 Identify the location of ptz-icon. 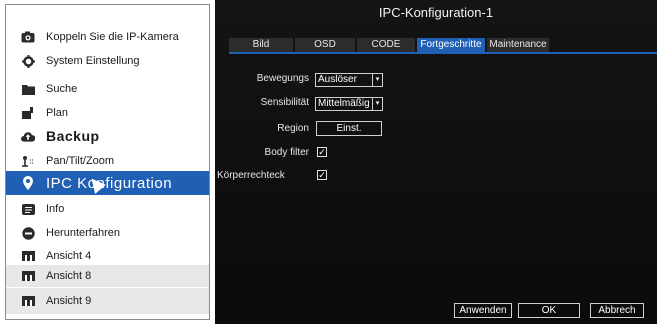
(28, 161).